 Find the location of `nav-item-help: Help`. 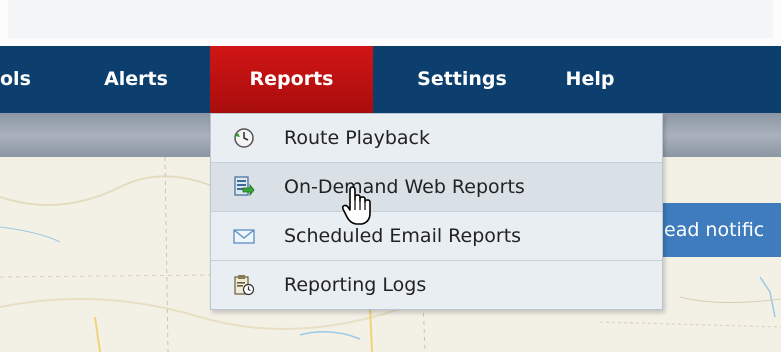

nav-item-help: Help is located at coordinates (590, 79).